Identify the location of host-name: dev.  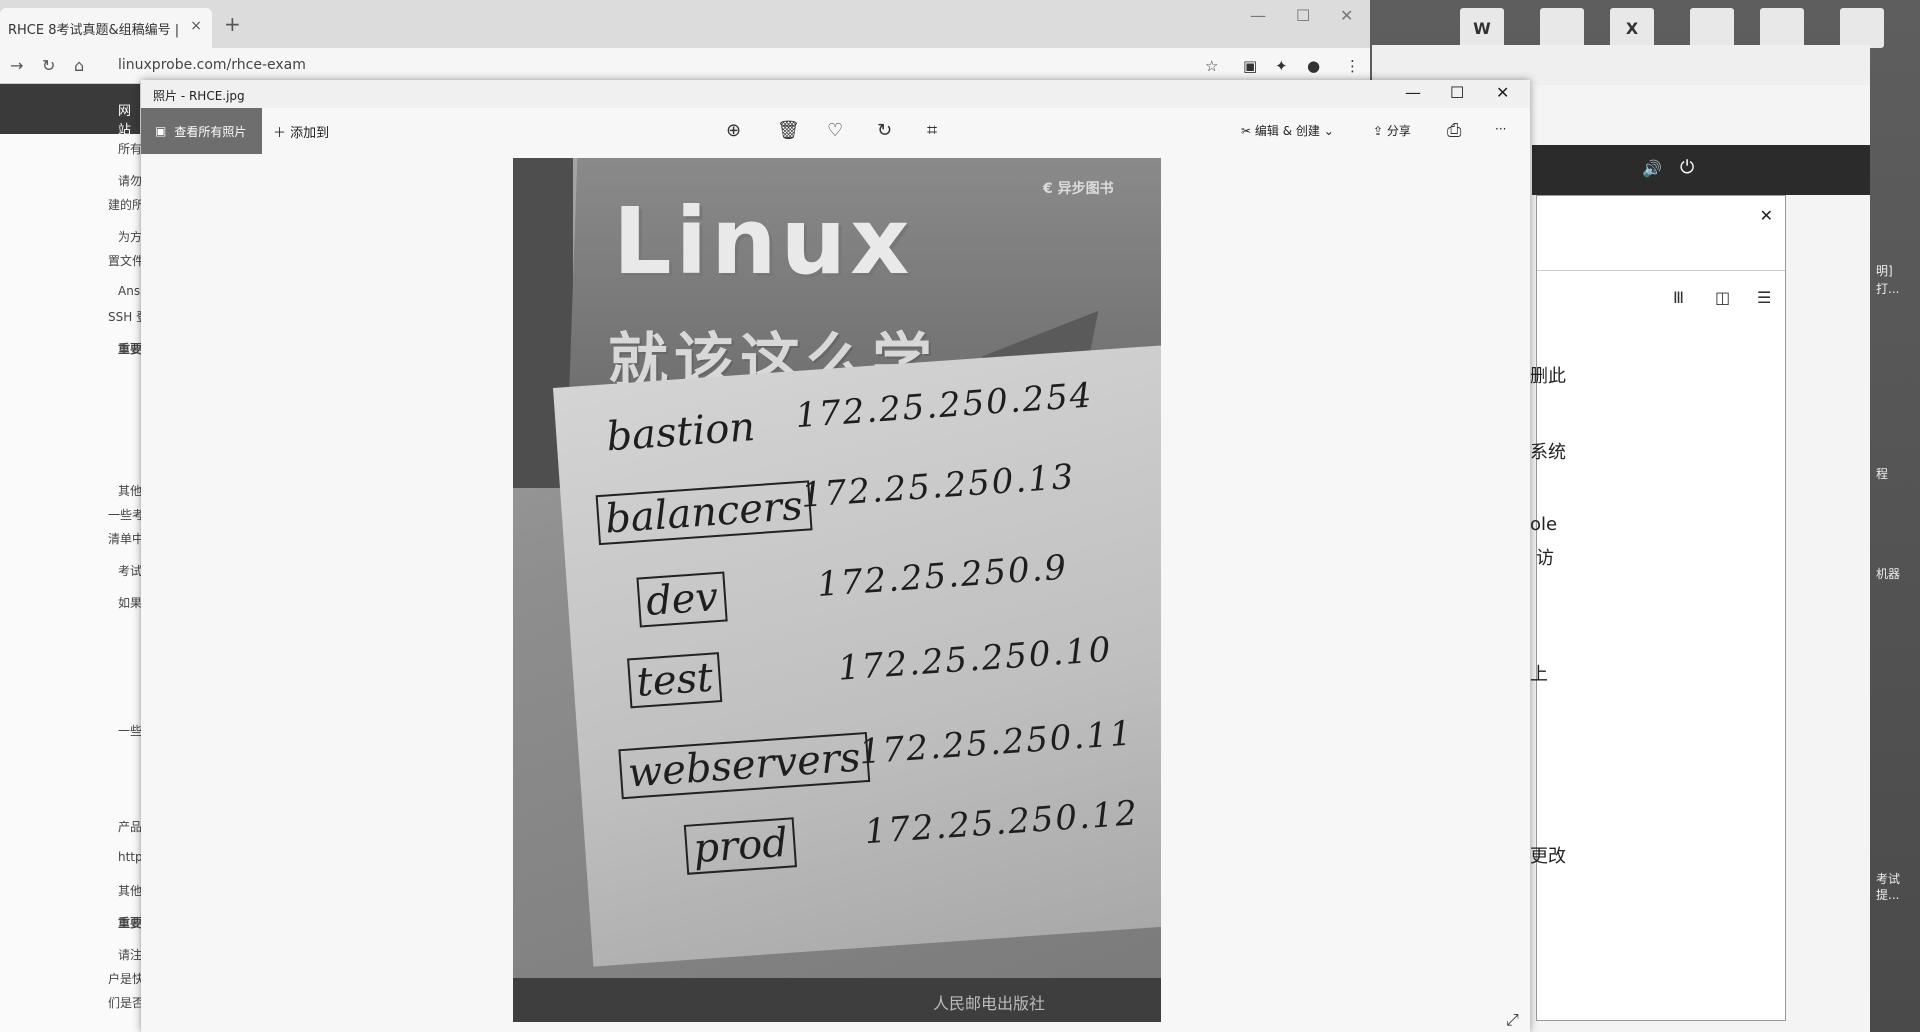
(682, 599).